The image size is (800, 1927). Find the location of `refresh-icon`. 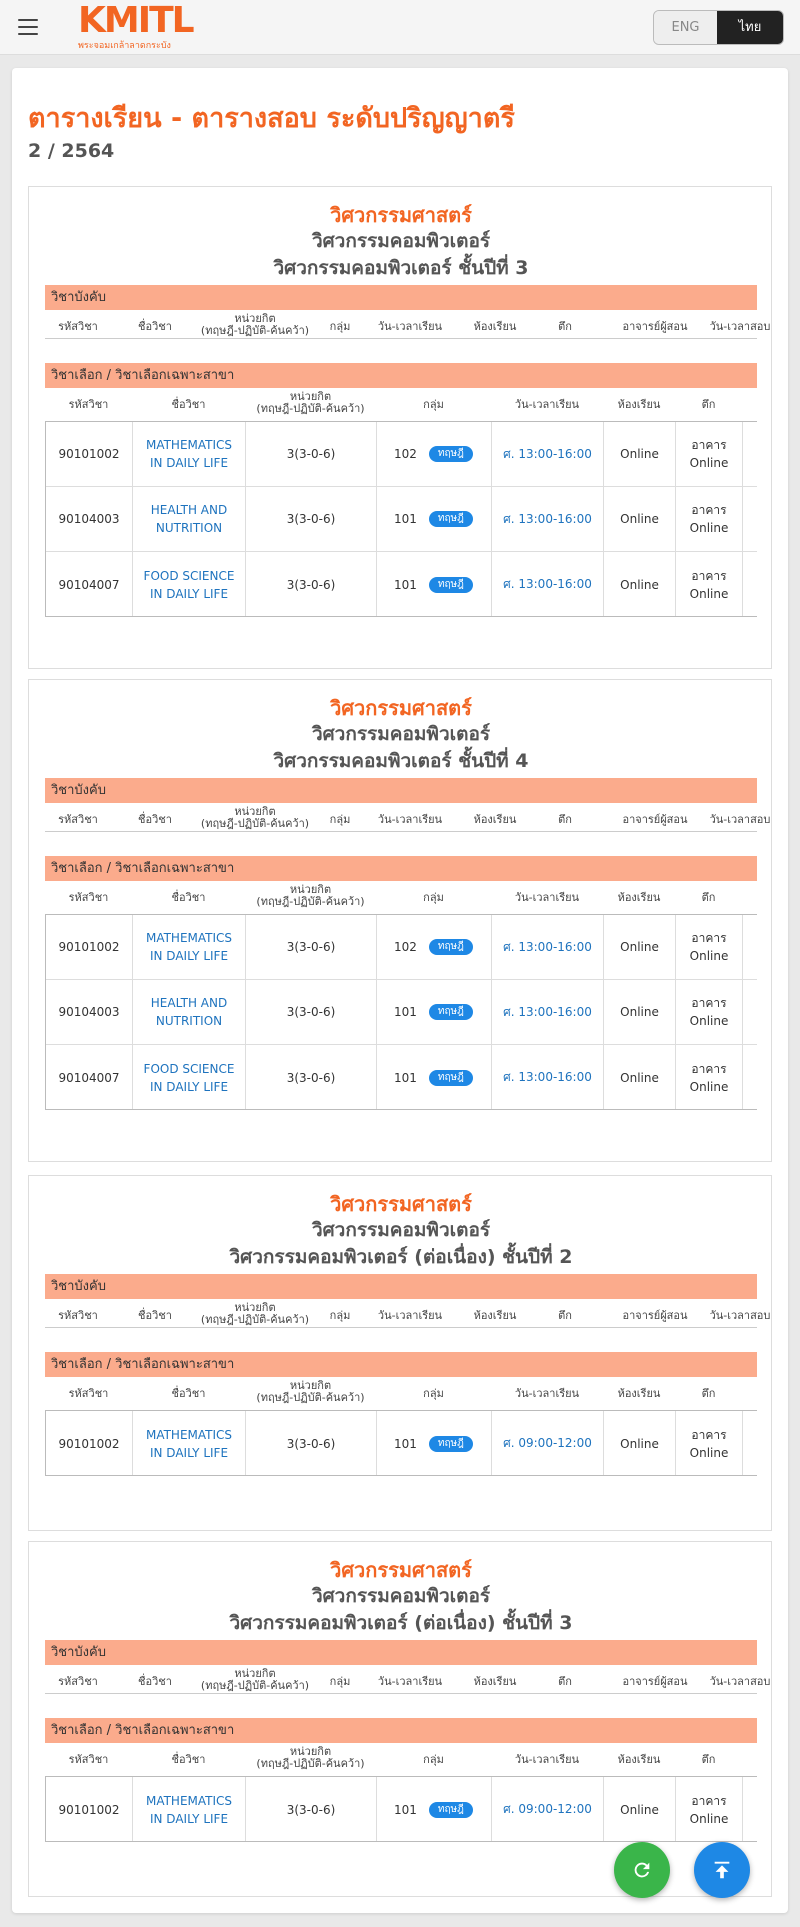

refresh-icon is located at coordinates (642, 1870).